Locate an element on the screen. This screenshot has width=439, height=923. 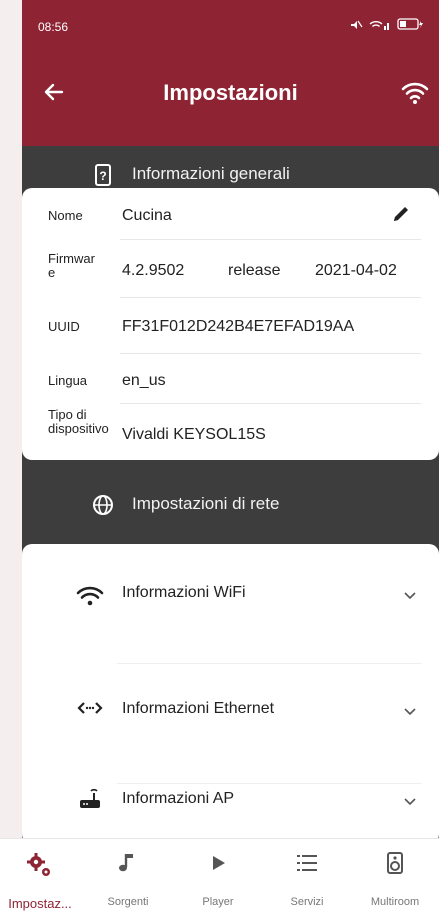
music-note-icon is located at coordinates (126, 863).